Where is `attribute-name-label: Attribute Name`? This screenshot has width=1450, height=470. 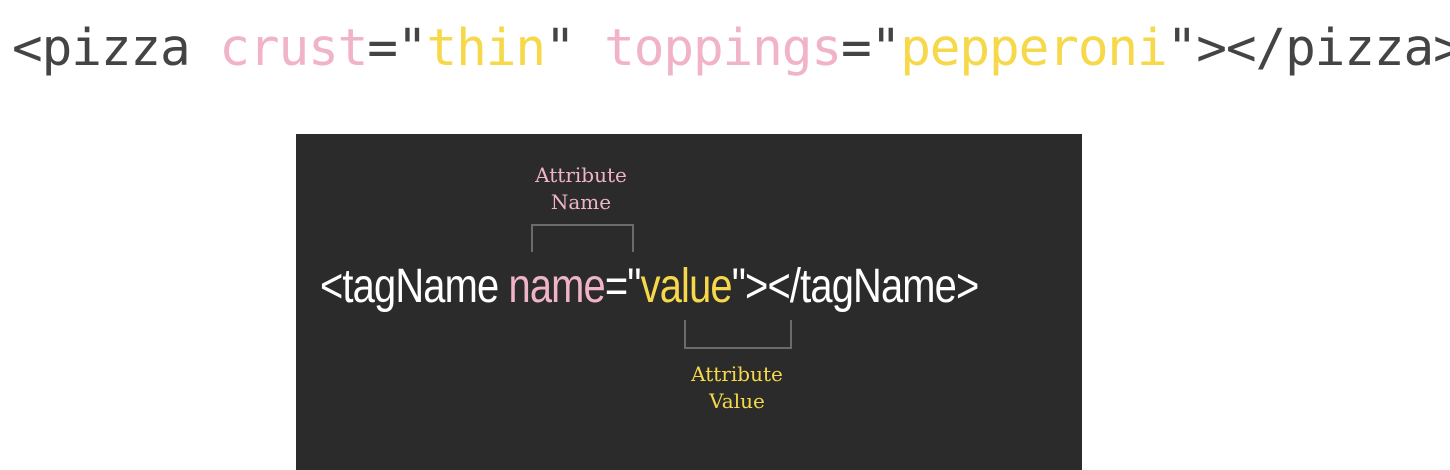
attribute-name-label: Attribute Name is located at coordinates (581, 189).